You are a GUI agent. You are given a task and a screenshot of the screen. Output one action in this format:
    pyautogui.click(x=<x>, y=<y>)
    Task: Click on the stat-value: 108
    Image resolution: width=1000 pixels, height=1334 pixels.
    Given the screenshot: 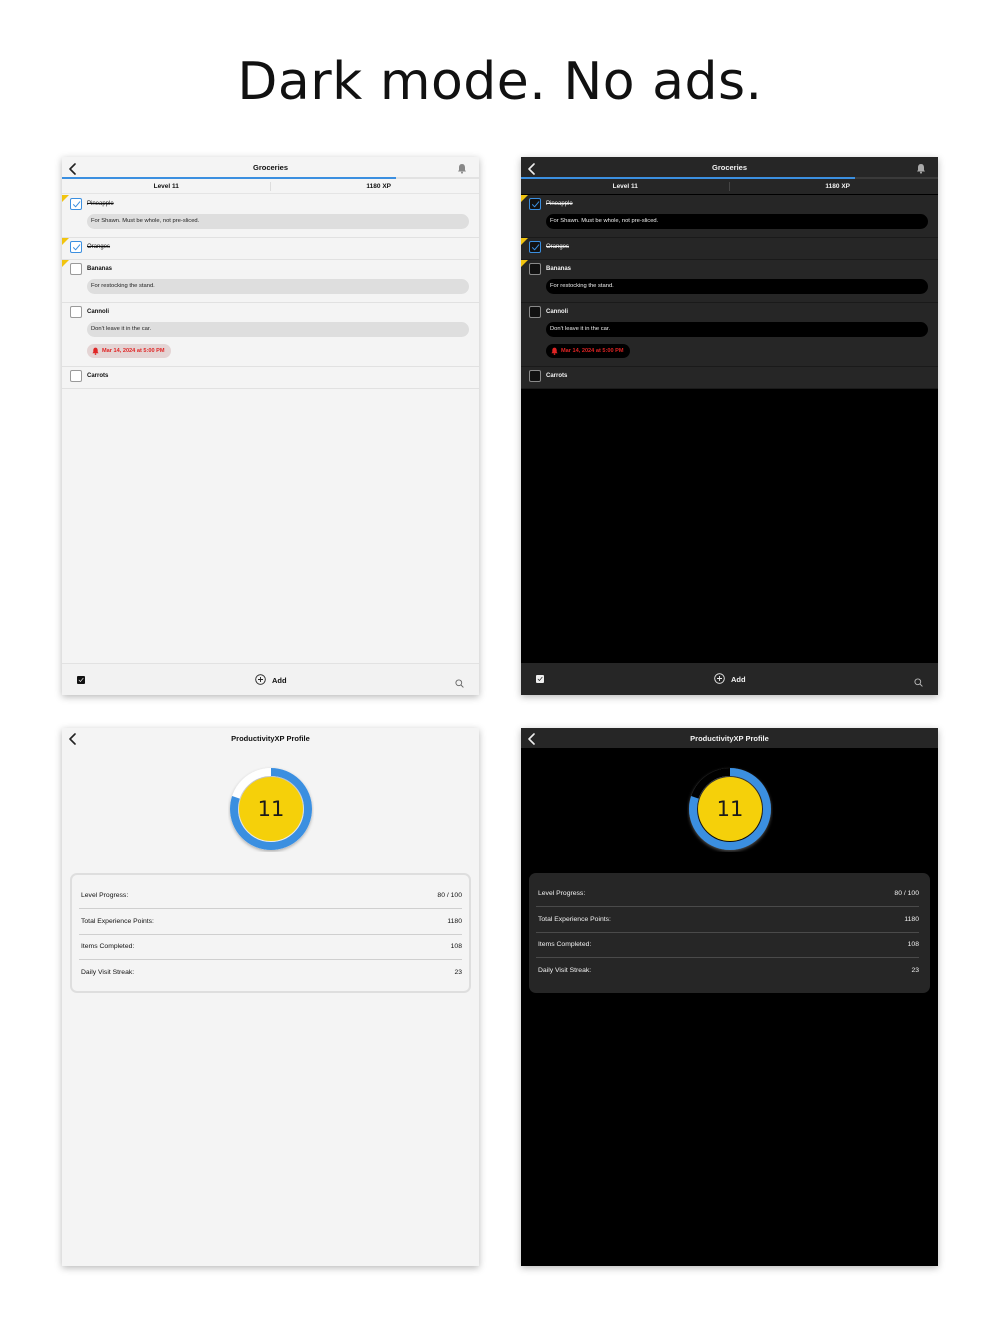 What is the action you would take?
    pyautogui.click(x=456, y=946)
    